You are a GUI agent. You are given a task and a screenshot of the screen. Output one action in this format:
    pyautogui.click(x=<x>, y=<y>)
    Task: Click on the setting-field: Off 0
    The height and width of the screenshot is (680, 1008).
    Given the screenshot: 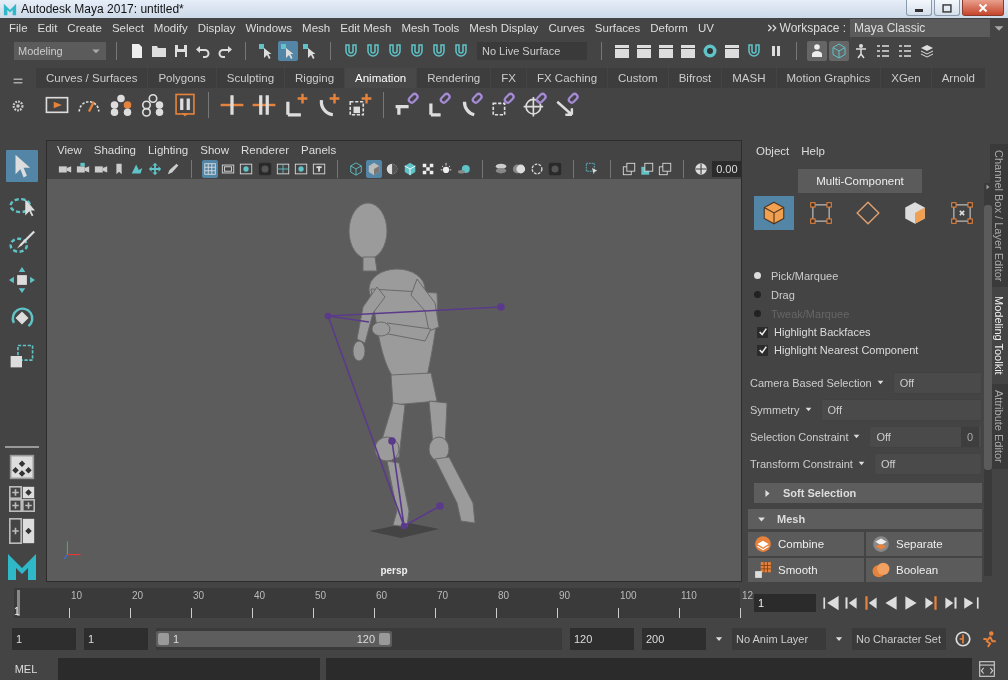 What is the action you would take?
    pyautogui.click(x=925, y=436)
    